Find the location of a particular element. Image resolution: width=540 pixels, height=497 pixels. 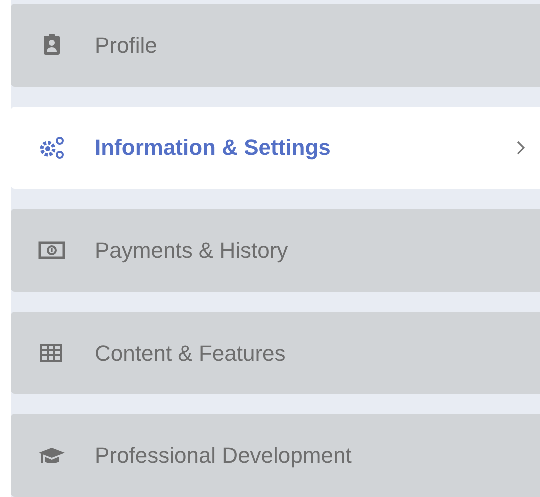

chevron-icon is located at coordinates (521, 148).